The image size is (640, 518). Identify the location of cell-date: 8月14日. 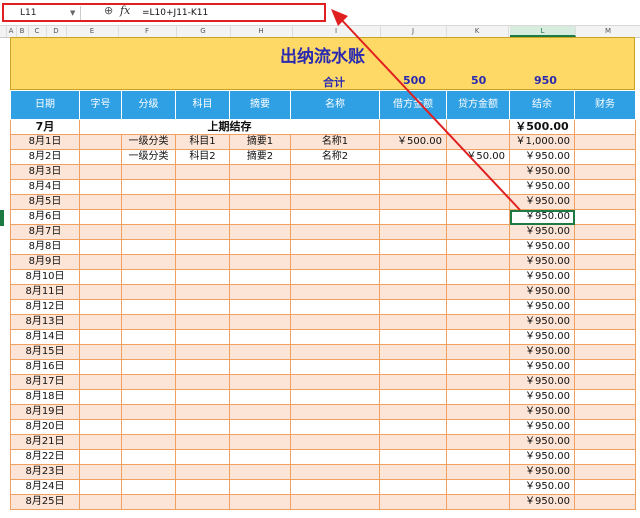
(45, 337).